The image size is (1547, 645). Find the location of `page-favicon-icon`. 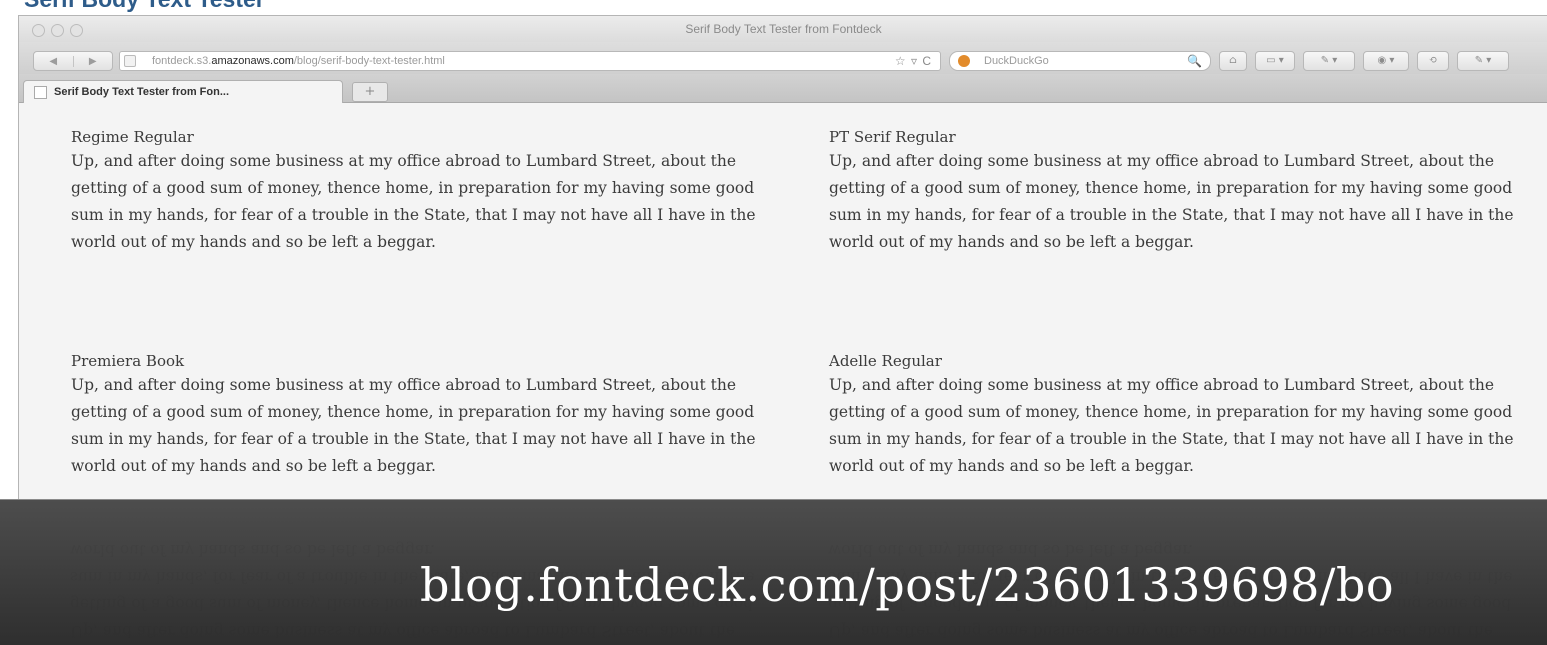

page-favicon-icon is located at coordinates (130, 61).